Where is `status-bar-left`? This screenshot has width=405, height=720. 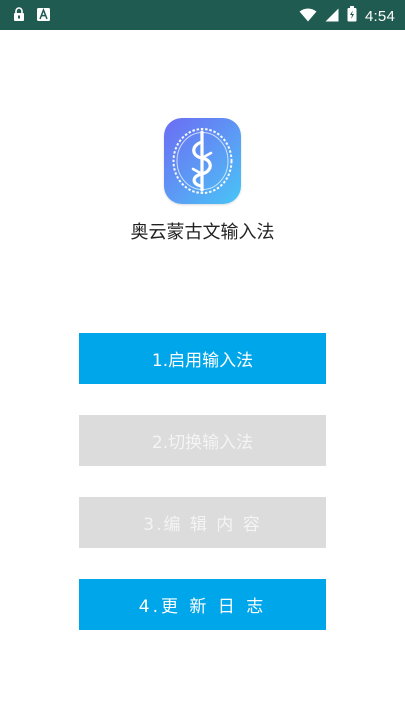 status-bar-left is located at coordinates (31, 14).